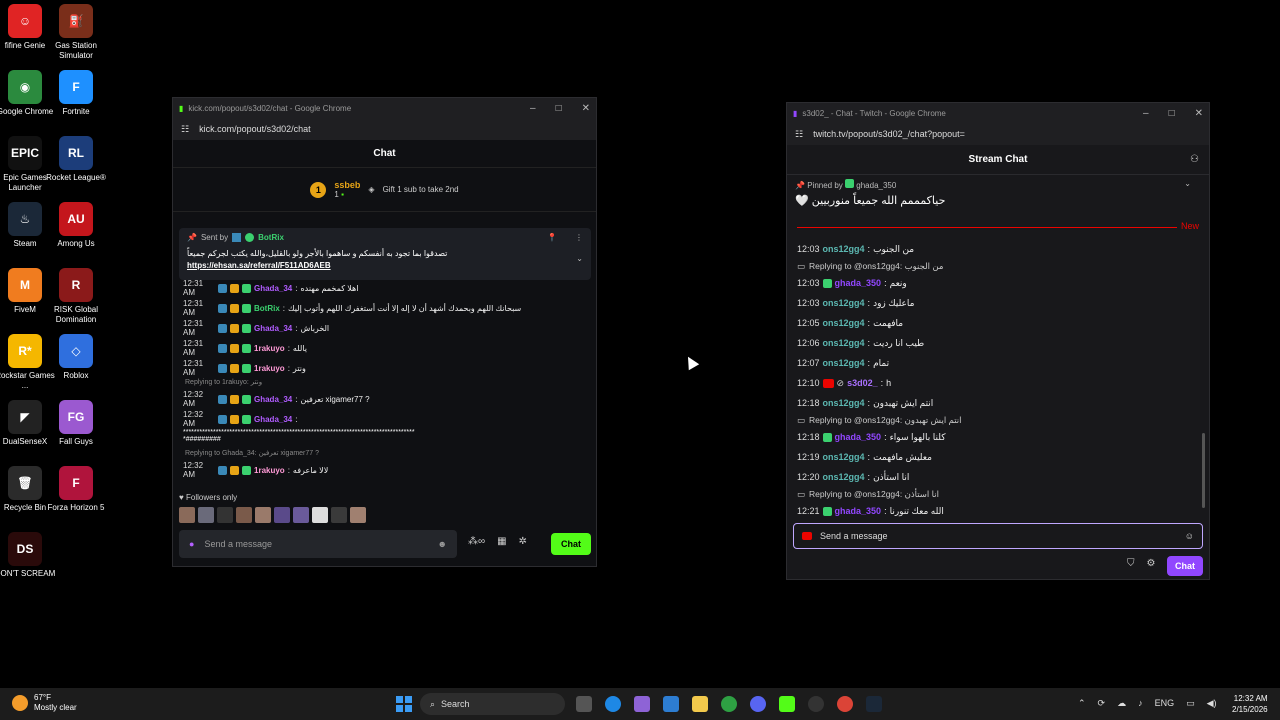  What do you see at coordinates (613, 704) in the screenshot?
I see `edge-icon` at bounding box center [613, 704].